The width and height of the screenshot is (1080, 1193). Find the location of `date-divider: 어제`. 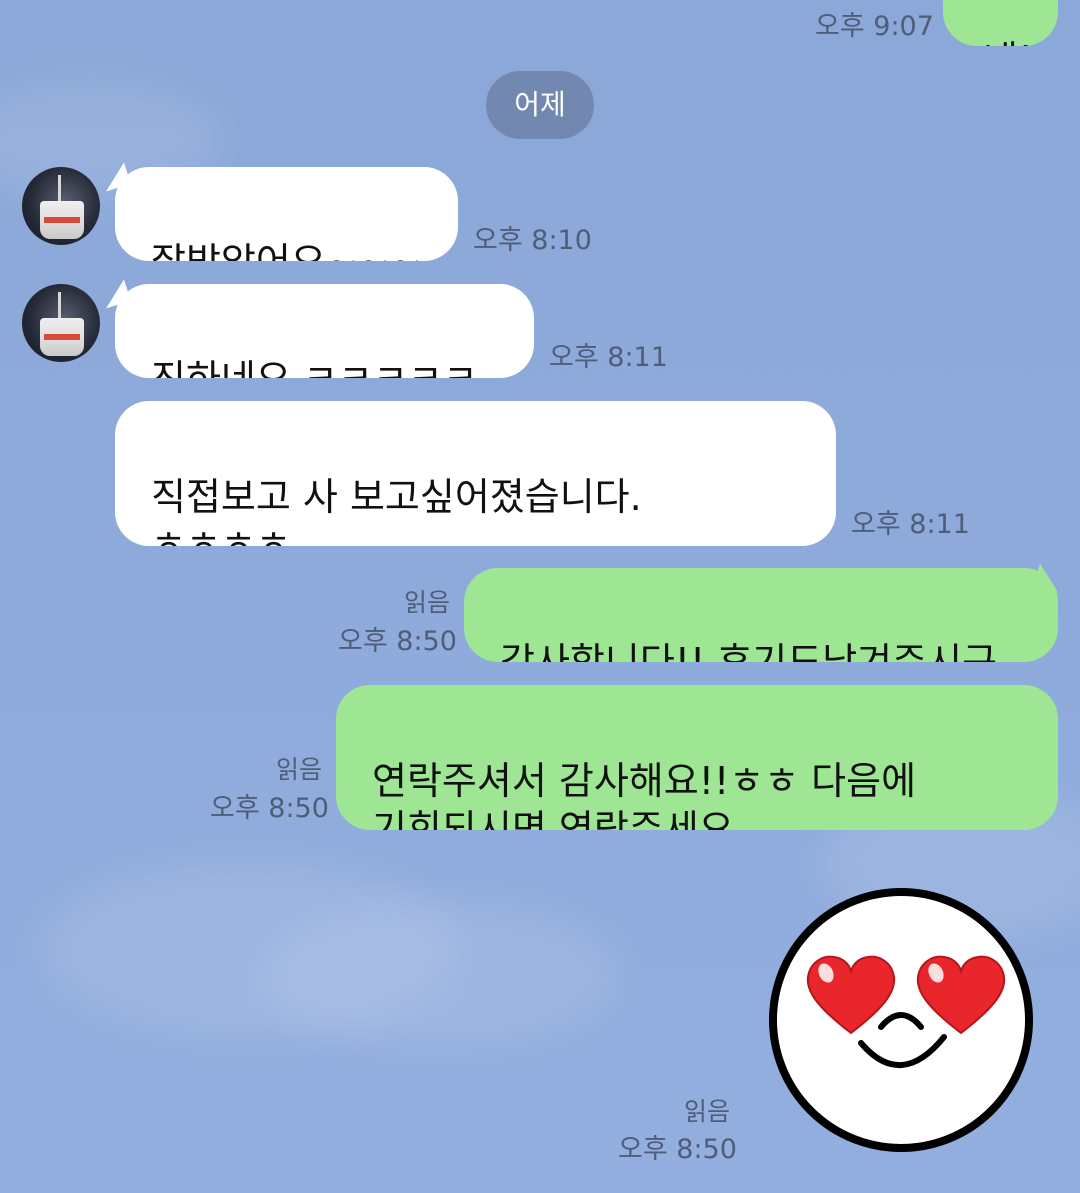

date-divider: 어제 is located at coordinates (540, 105).